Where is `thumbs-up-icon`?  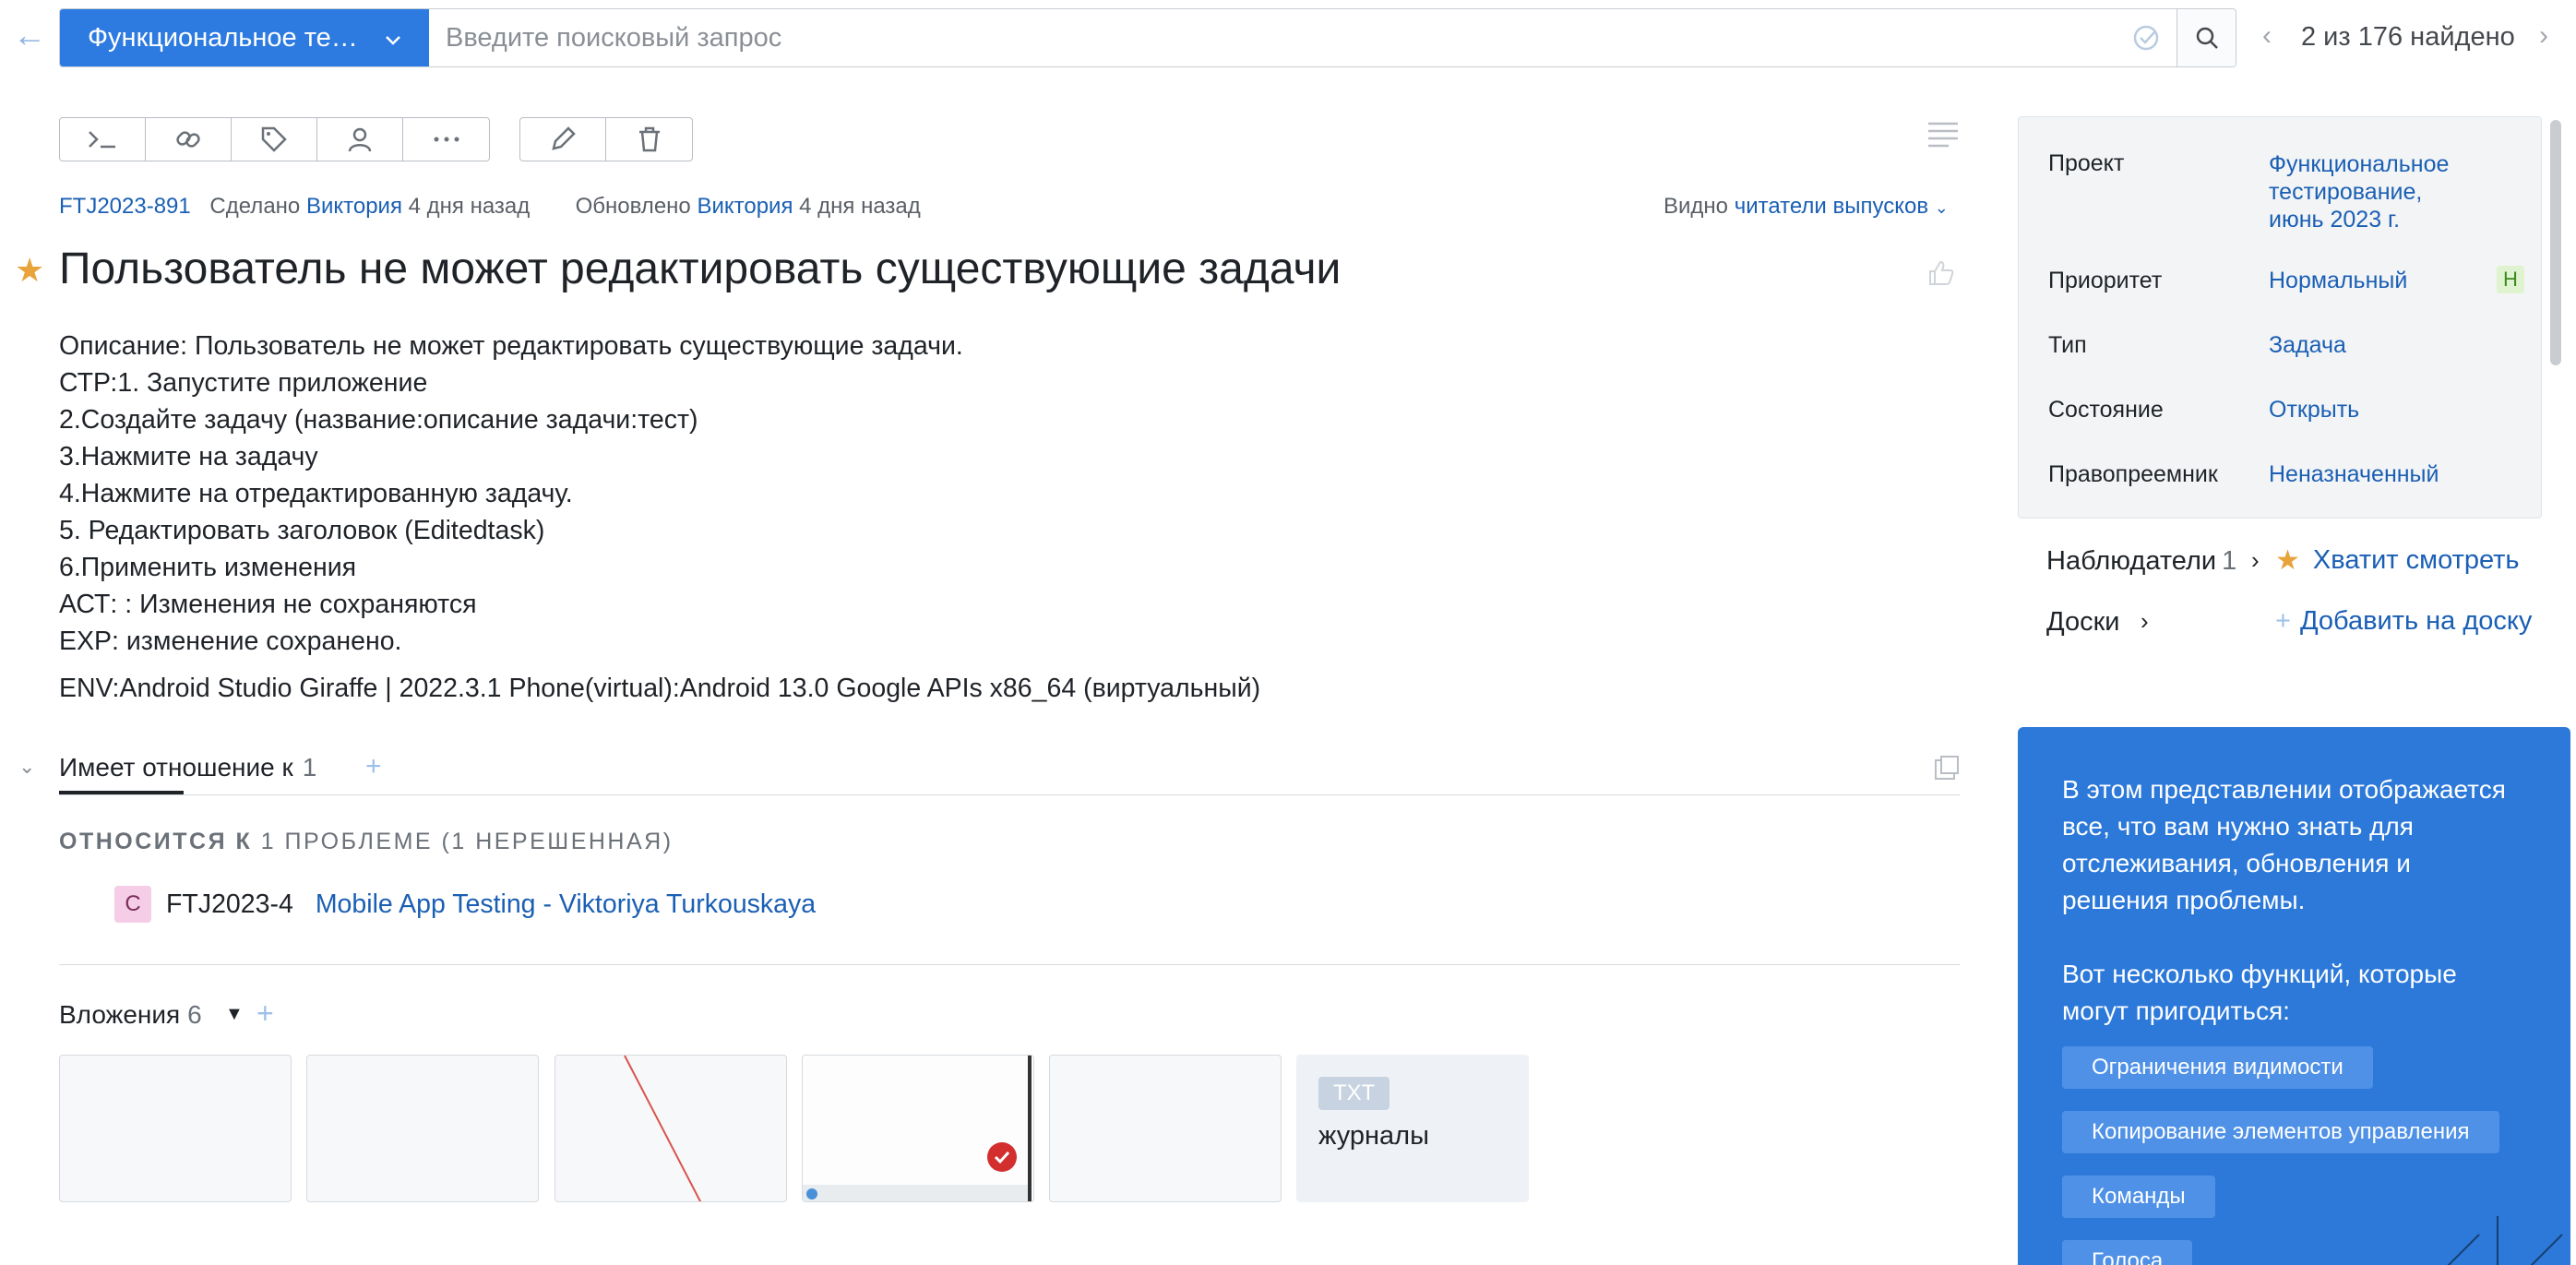 thumbs-up-icon is located at coordinates (1941, 275).